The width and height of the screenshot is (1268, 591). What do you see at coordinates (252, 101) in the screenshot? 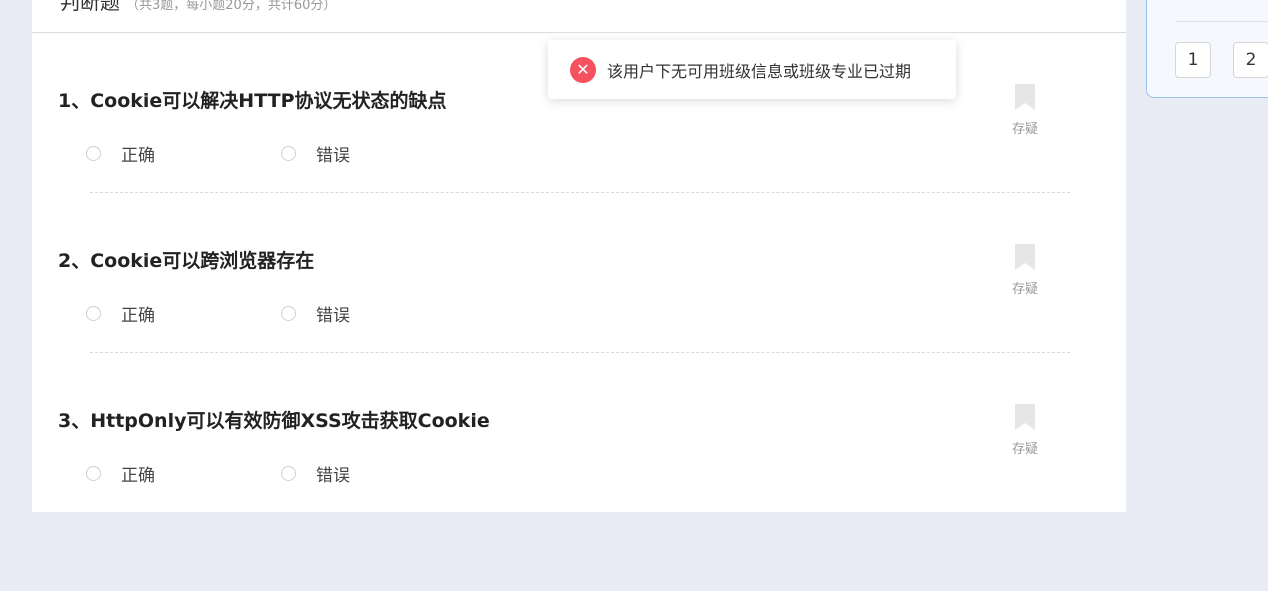
I see `question-title: 1、Cookie可以解决HTTP协议无状态的缺点` at bounding box center [252, 101].